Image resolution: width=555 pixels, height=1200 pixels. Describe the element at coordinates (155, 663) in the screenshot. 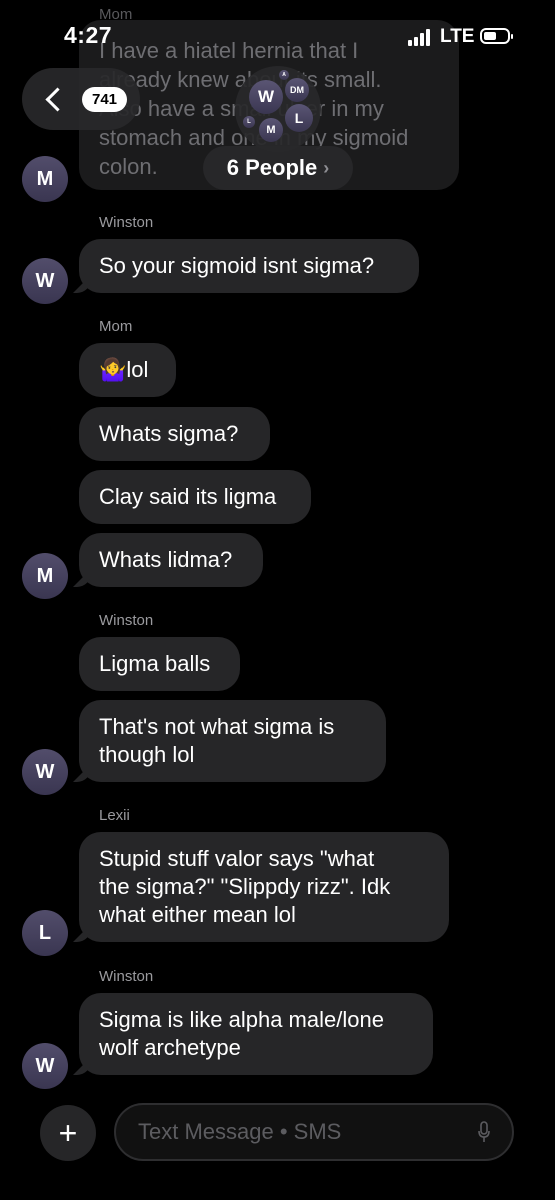

I see `message-text: Ligma balls` at that location.